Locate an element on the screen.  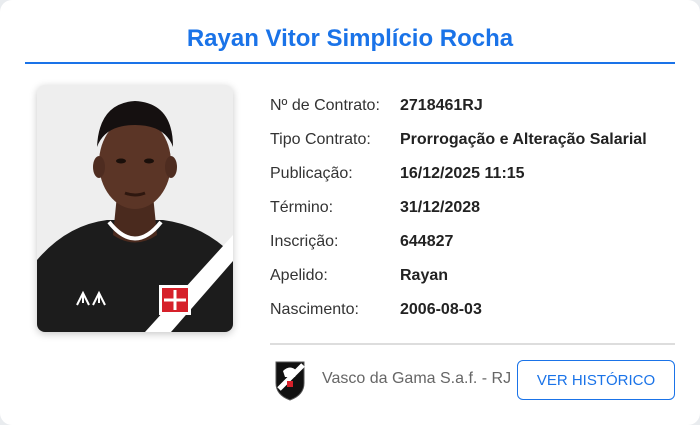
field-value: Rayan is located at coordinates (424, 275).